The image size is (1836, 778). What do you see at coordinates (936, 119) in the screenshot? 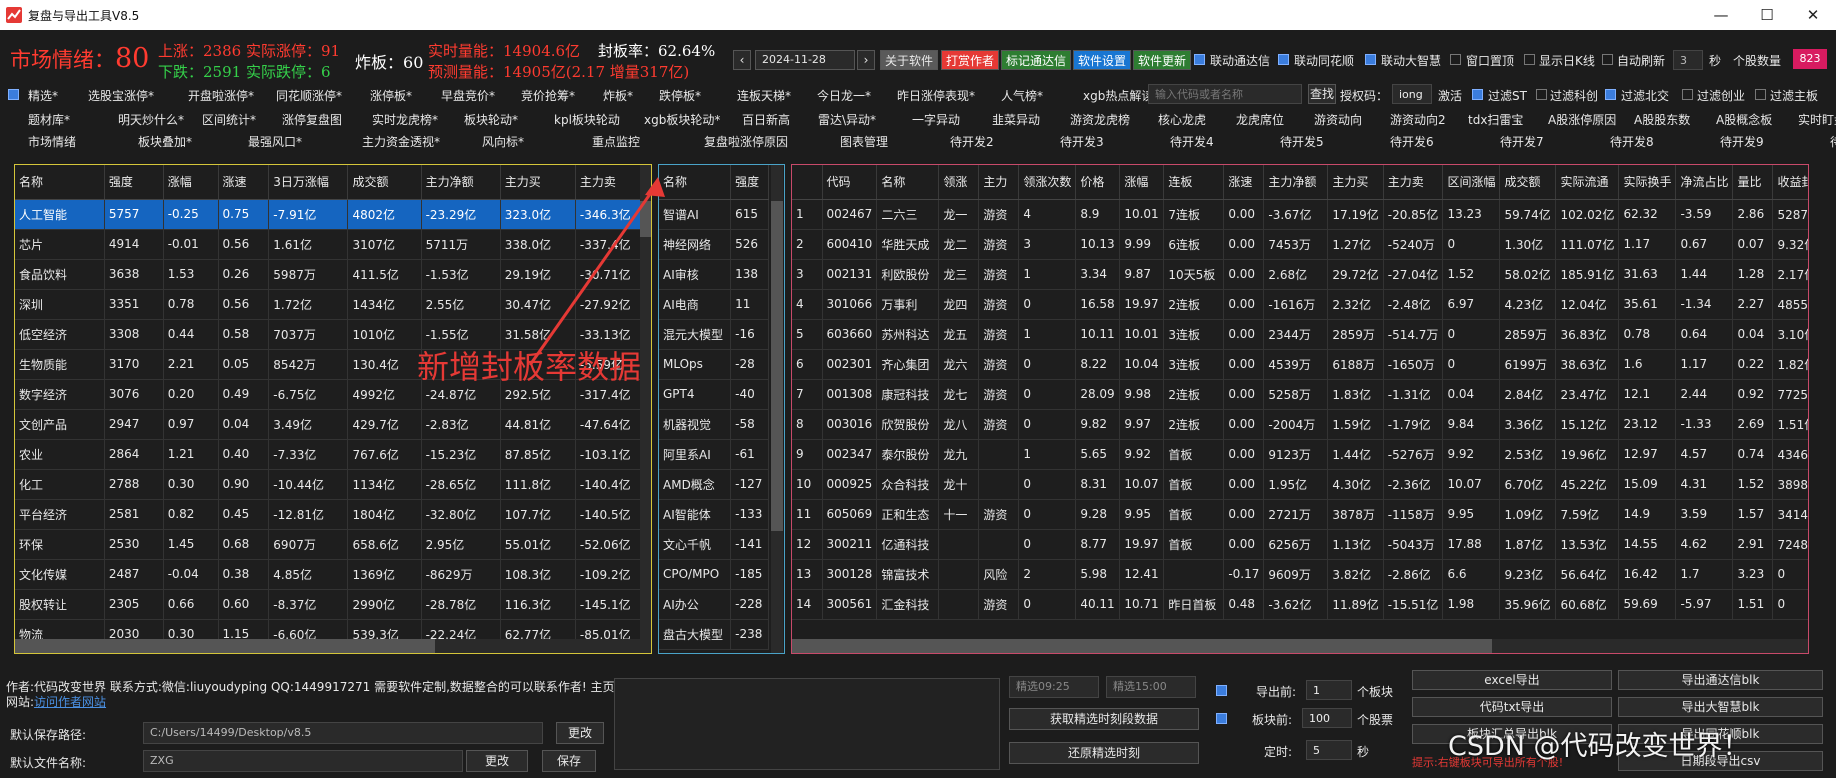
I see `toolbar2-item: 一字异动` at bounding box center [936, 119].